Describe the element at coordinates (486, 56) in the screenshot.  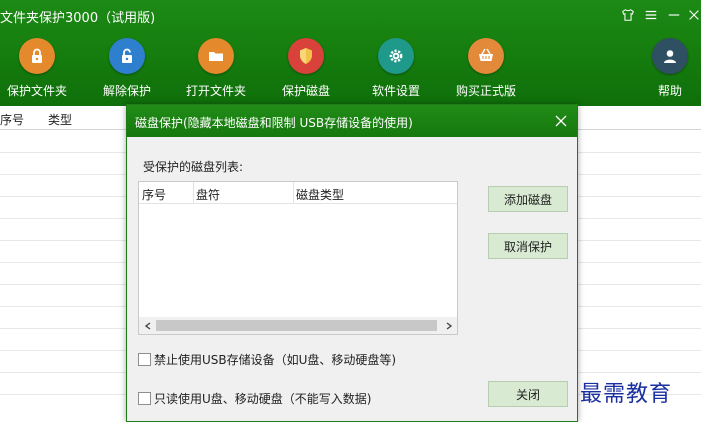
I see `basket-icon` at that location.